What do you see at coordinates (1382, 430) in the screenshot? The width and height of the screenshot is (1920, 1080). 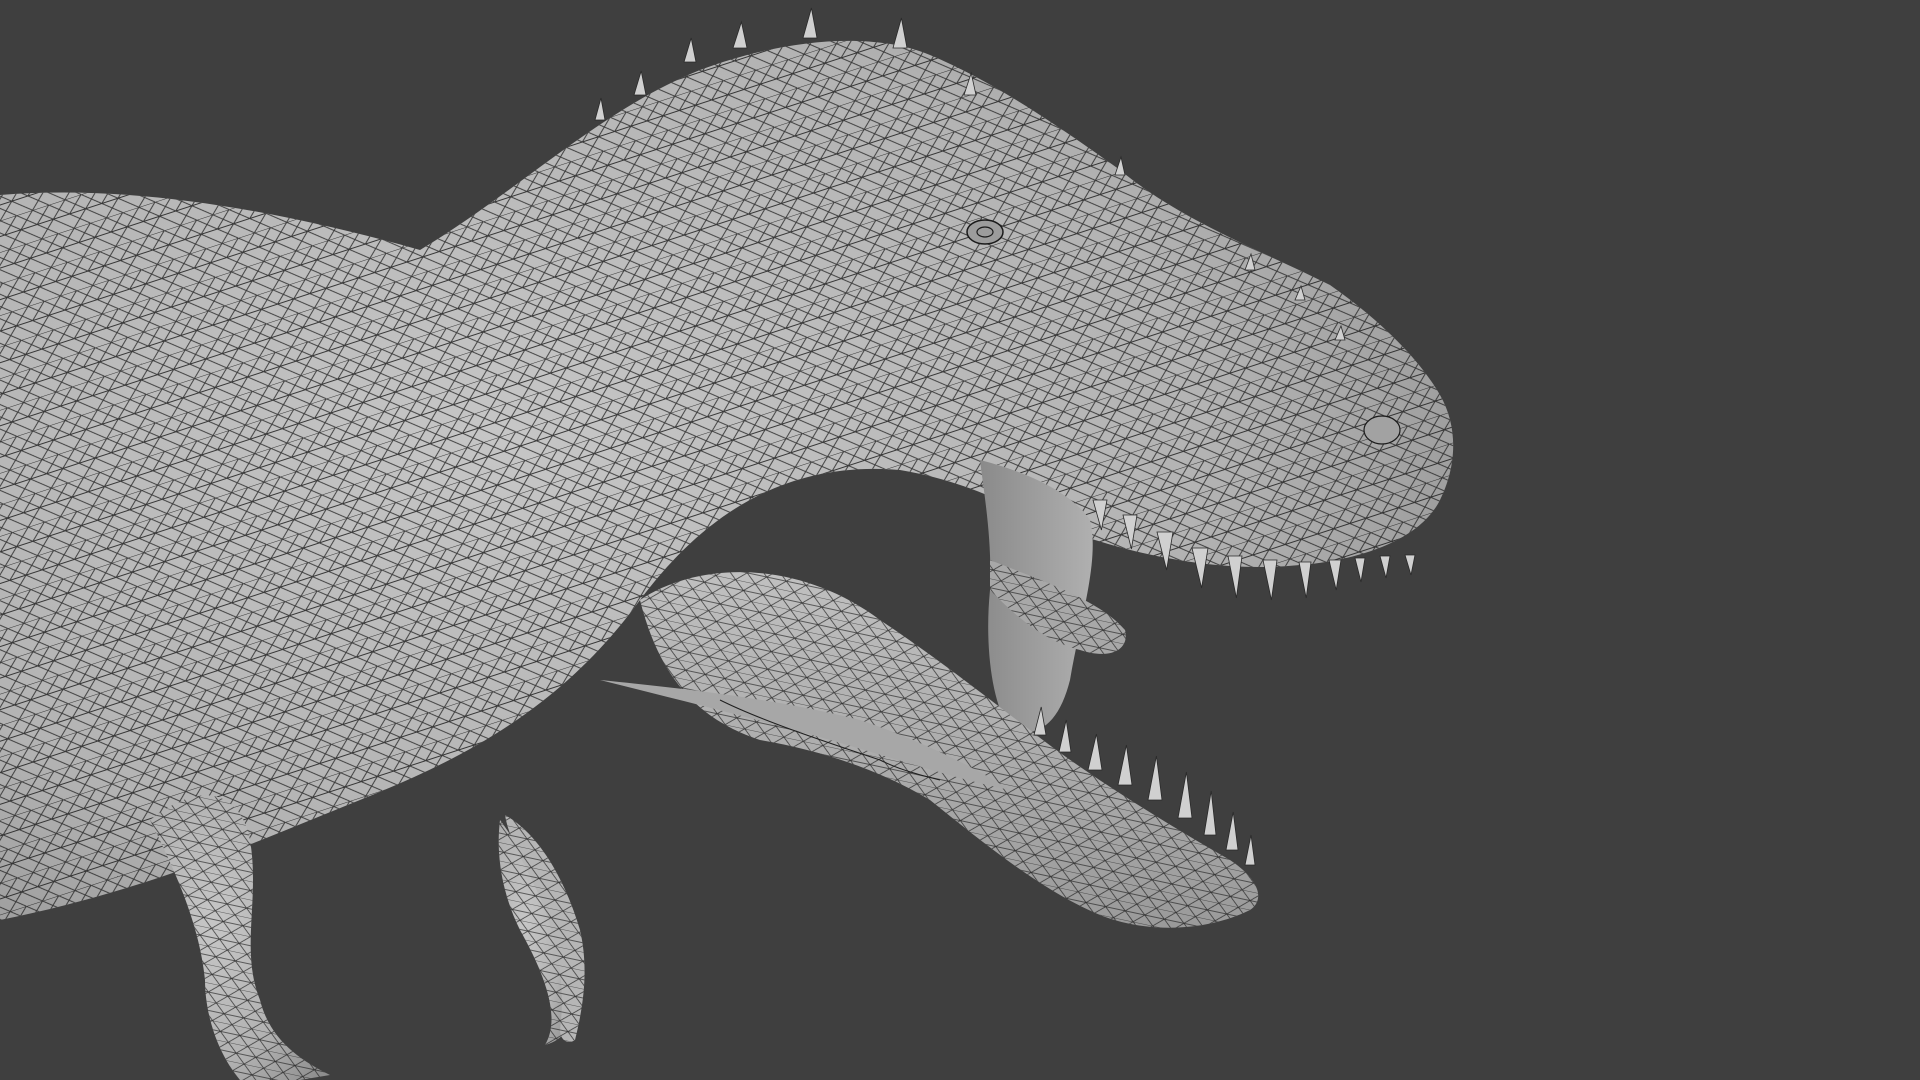 I see `nostril-mesh` at bounding box center [1382, 430].